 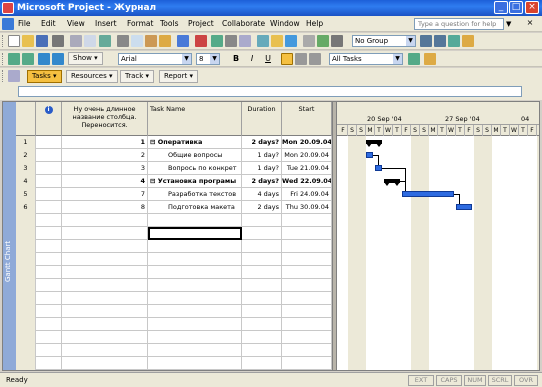 What do you see at coordinates (195, 155) in the screenshot?
I see `task-name-cell: Общие вопросы` at bounding box center [195, 155].